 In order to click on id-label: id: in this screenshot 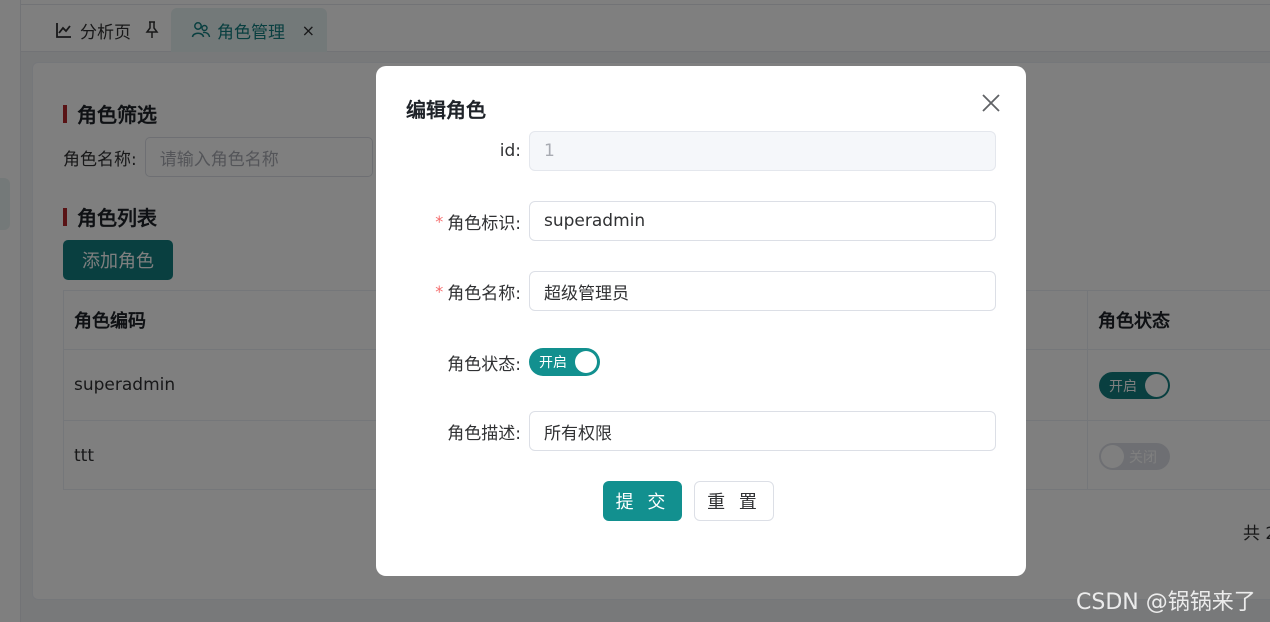, I will do `click(510, 151)`.